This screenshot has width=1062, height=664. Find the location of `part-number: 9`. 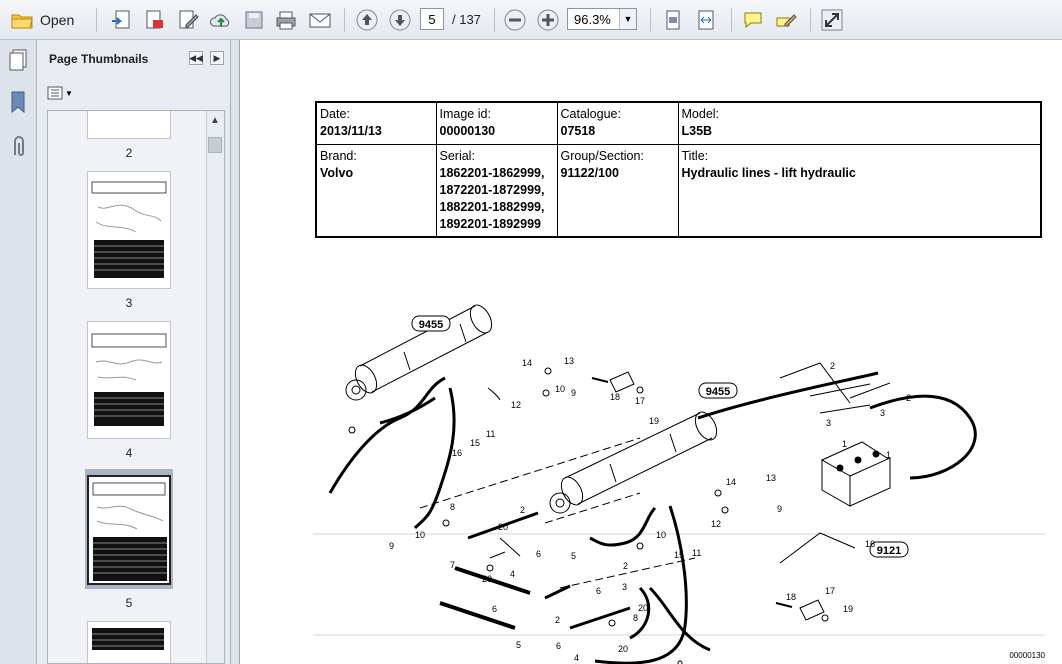

part-number: 9 is located at coordinates (391, 546).